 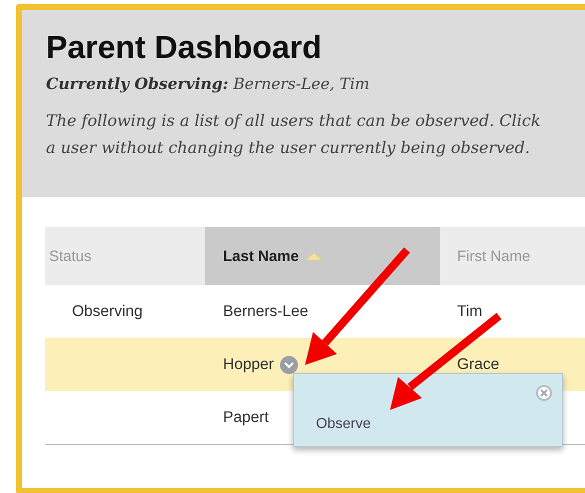 What do you see at coordinates (343, 424) in the screenshot?
I see `menu-item: Observe` at bounding box center [343, 424].